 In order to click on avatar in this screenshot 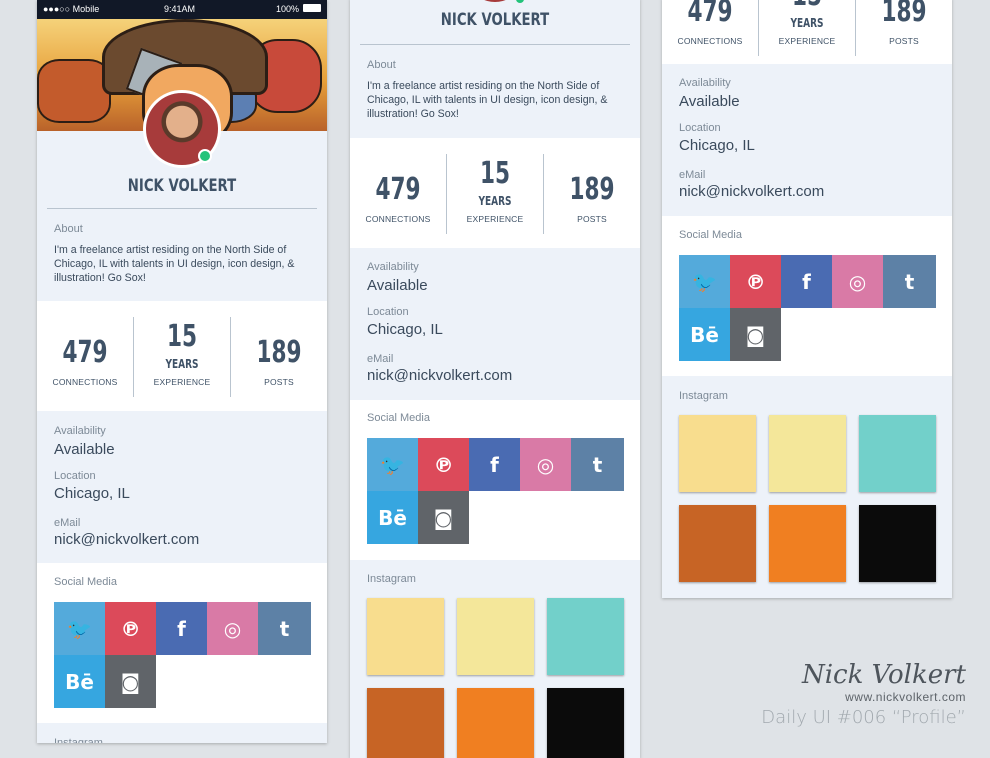, I will do `click(182, 129)`.